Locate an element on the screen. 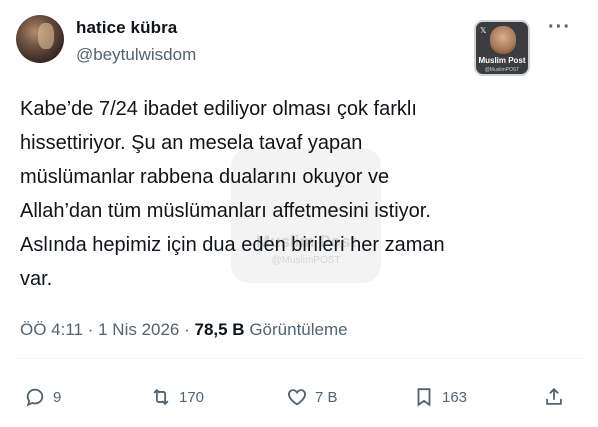 The image size is (598, 427). reply-count: 9 is located at coordinates (57, 397).